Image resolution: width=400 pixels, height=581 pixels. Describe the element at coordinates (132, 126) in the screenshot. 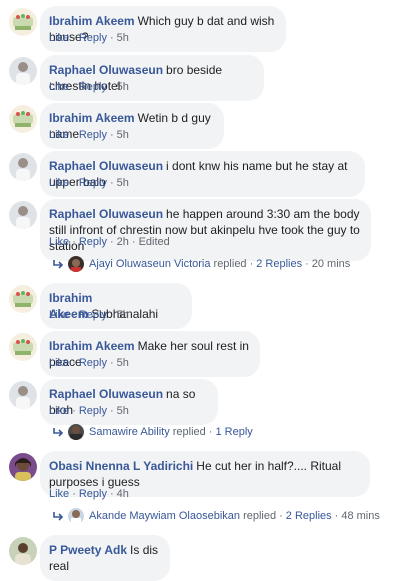

I see `comment-bubble: Ibrahim Akeem Wetin b d guy name` at that location.